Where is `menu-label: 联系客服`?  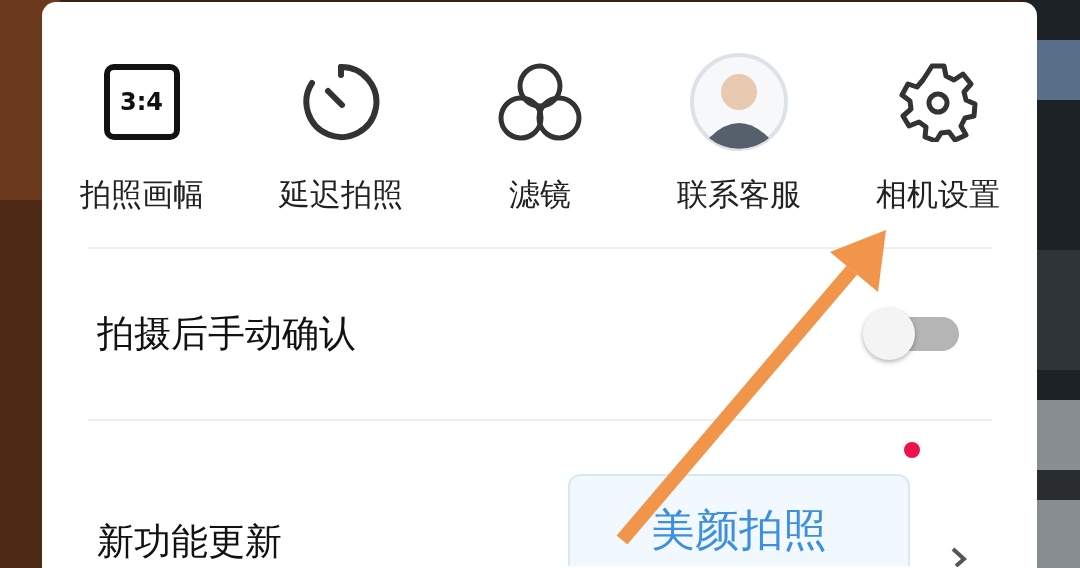 menu-label: 联系客服 is located at coordinates (738, 194).